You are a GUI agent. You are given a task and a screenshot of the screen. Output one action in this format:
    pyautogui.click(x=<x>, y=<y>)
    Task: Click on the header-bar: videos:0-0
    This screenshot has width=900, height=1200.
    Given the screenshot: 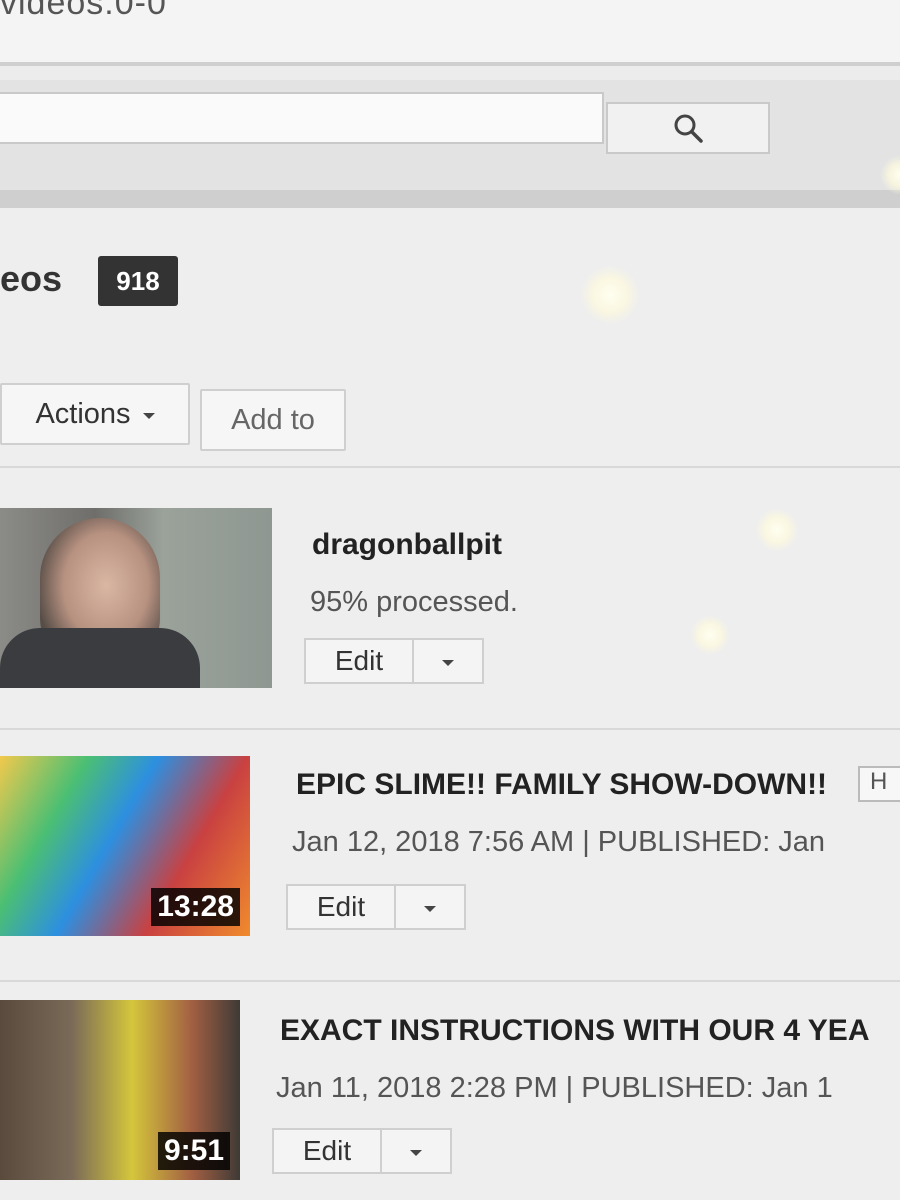 What is the action you would take?
    pyautogui.click(x=450, y=33)
    